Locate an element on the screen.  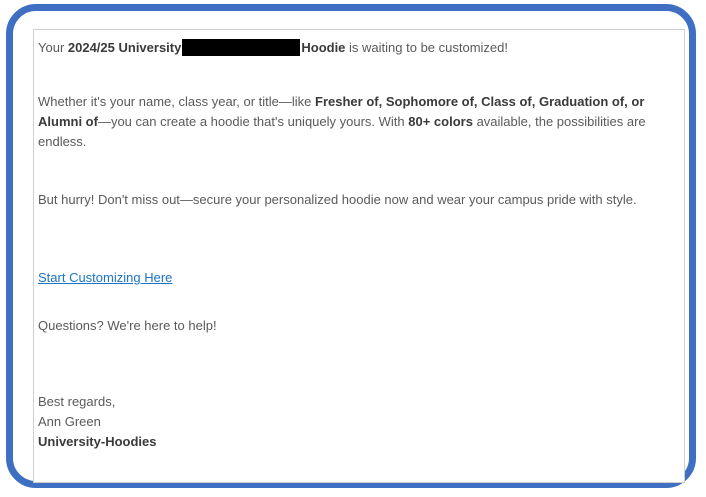
signature-company: University-Hoodies is located at coordinates (97, 441).